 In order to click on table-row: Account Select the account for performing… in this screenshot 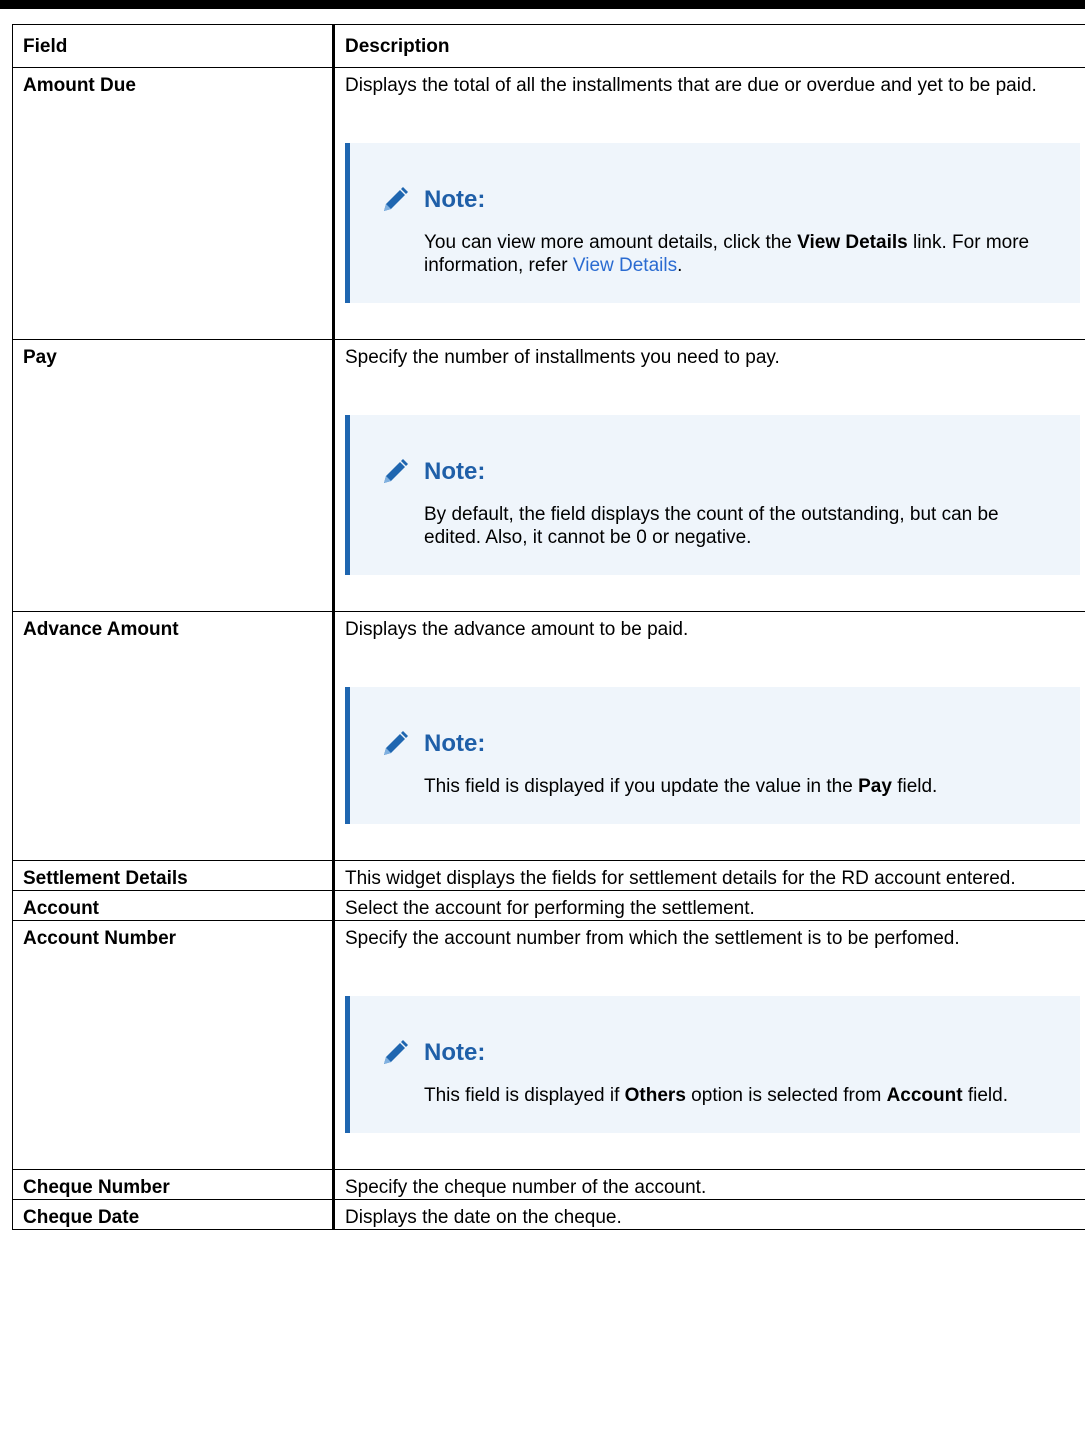, I will do `click(548, 905)`.